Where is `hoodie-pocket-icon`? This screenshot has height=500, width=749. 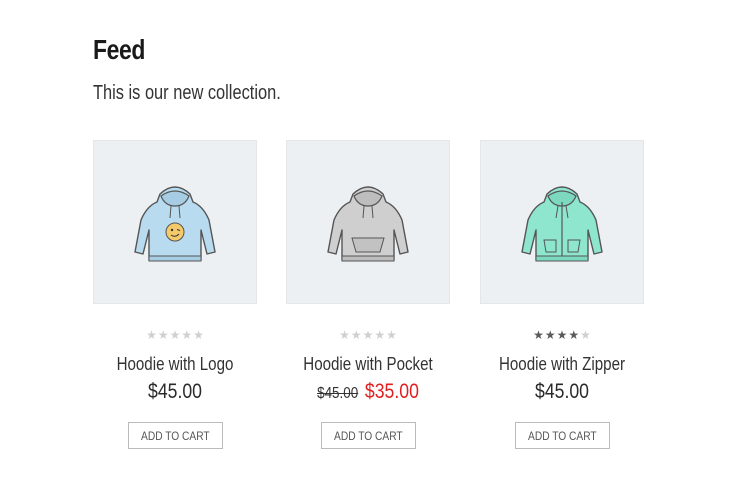 hoodie-pocket-icon is located at coordinates (368, 224).